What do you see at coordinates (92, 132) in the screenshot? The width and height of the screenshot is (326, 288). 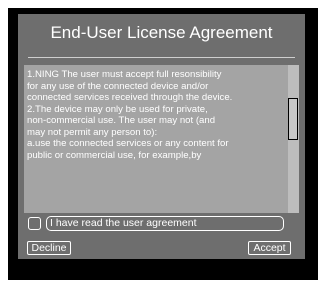 I see `eula-line: may not permit any person to):` at bounding box center [92, 132].